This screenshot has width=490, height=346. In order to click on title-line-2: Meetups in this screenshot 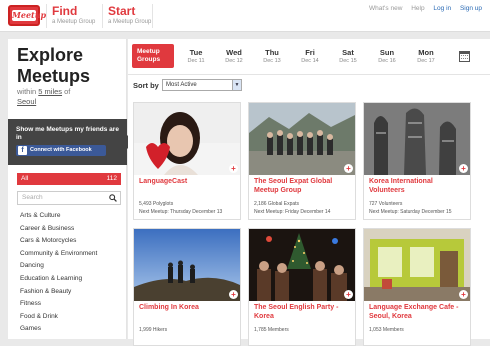, I will do `click(54, 76)`.